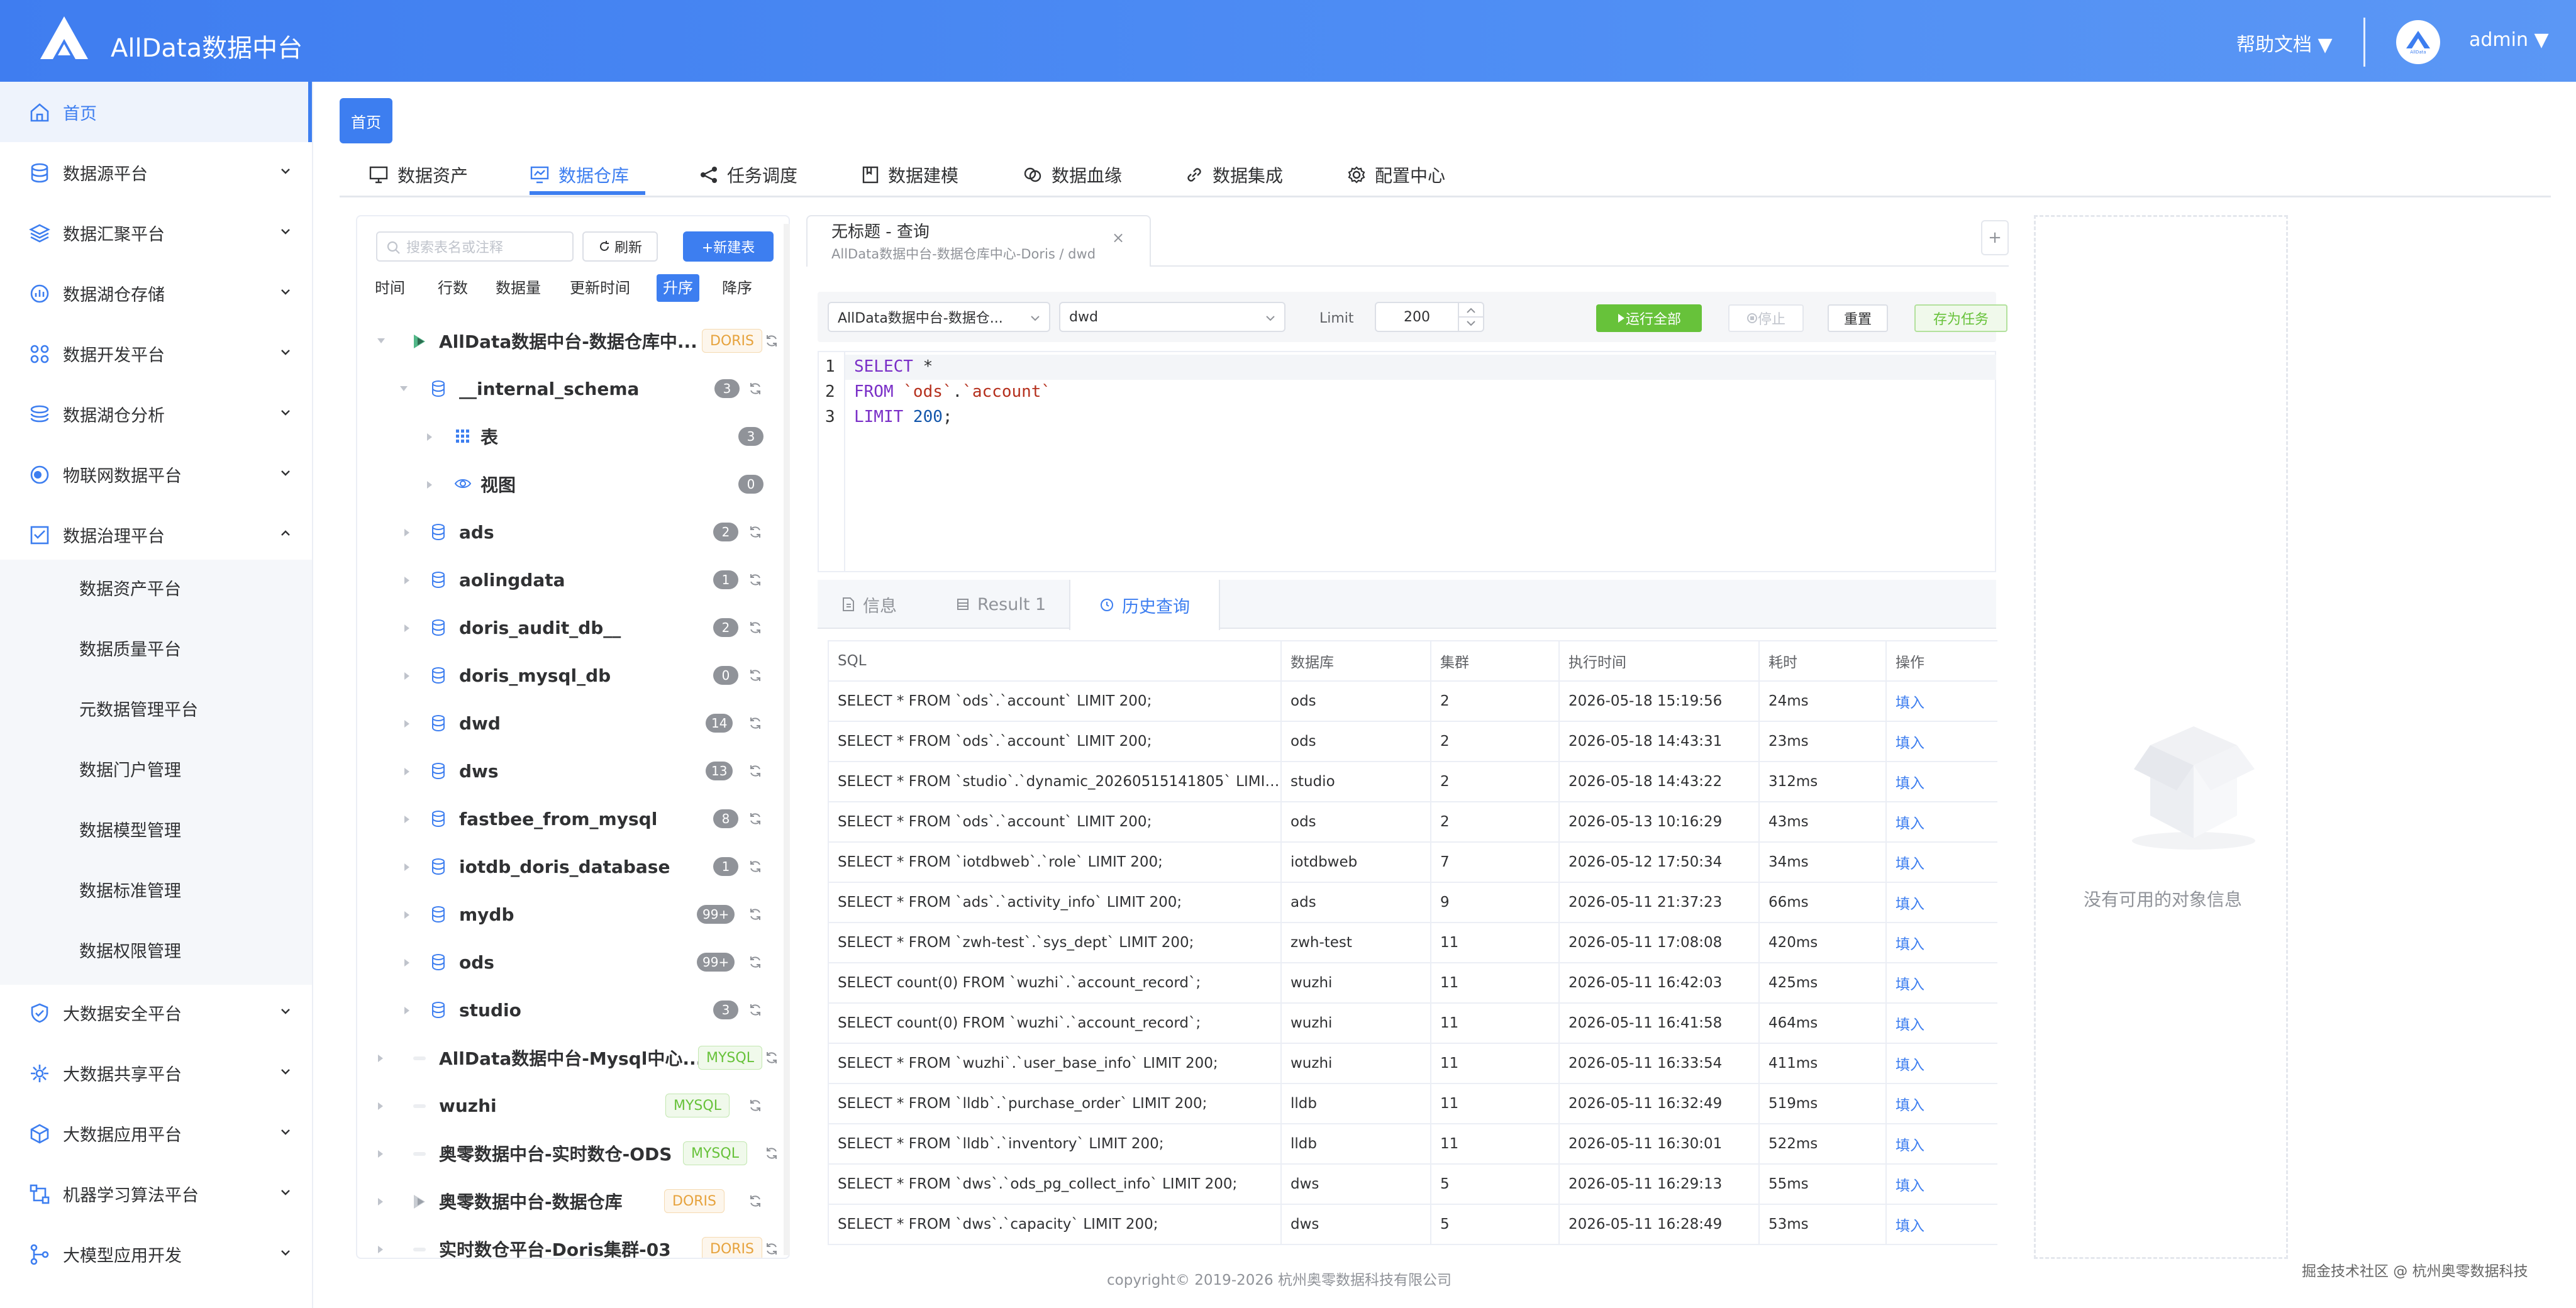 Image resolution: width=2576 pixels, height=1308 pixels. What do you see at coordinates (156, 1193) in the screenshot?
I see `sidebar-item-ml: 机器学习算法平台` at bounding box center [156, 1193].